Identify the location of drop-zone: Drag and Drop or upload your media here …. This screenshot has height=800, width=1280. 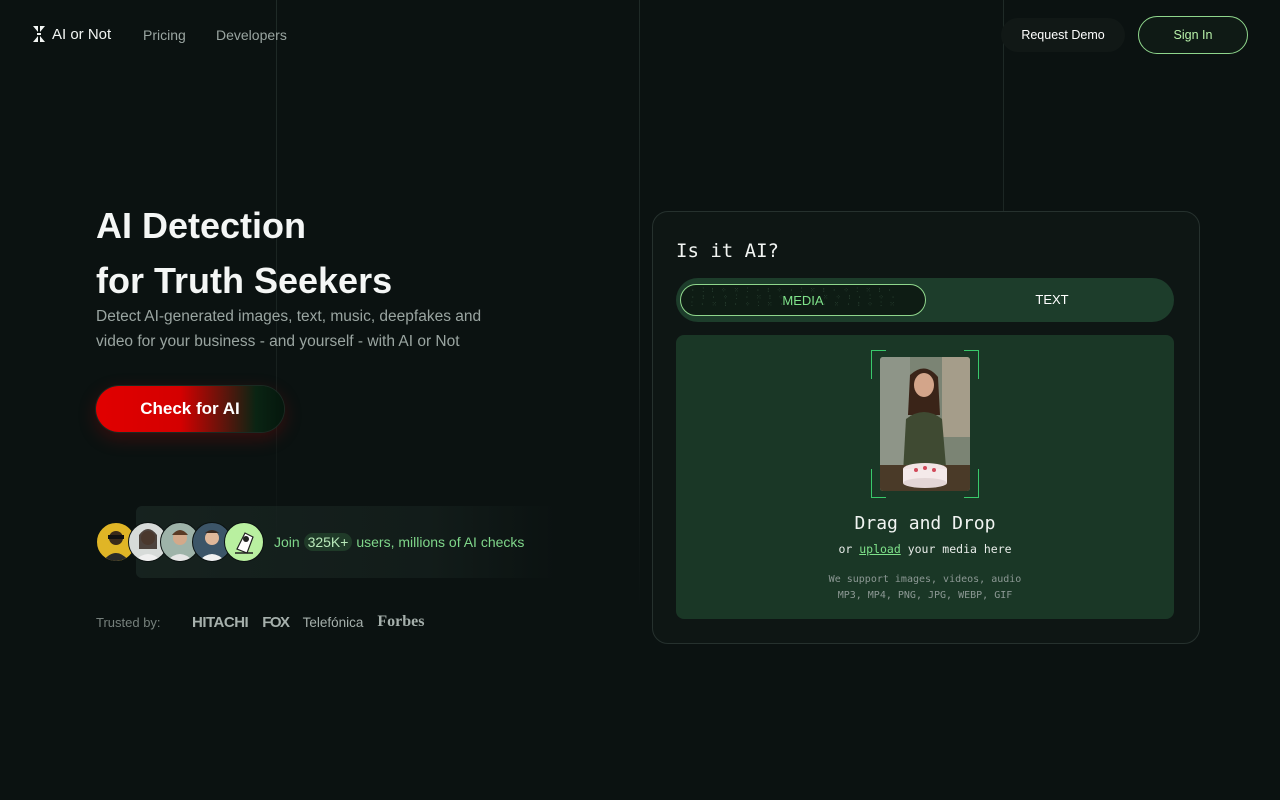
(925, 477).